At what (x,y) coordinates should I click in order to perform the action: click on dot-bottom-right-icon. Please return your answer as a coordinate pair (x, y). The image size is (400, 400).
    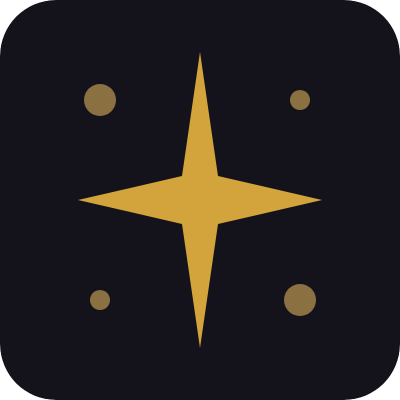
    Looking at the image, I should click on (300, 300).